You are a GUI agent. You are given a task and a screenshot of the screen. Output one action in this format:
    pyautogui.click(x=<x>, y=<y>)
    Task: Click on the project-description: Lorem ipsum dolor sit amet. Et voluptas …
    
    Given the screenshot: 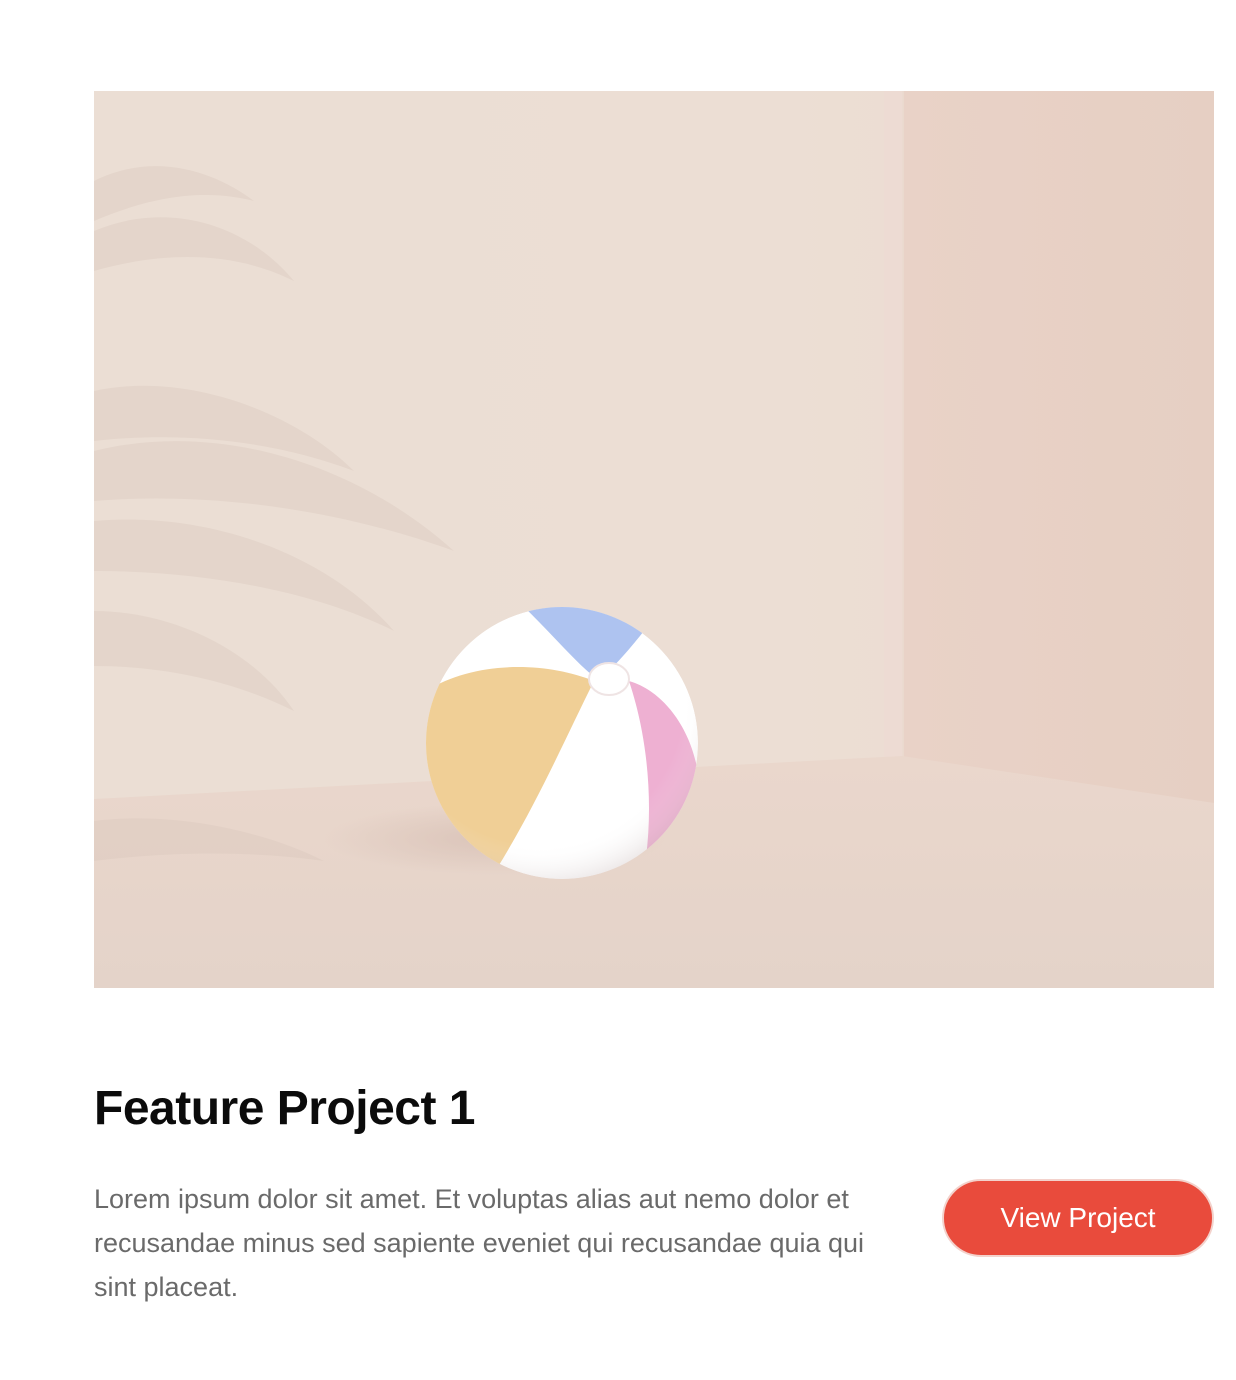 What is the action you would take?
    pyautogui.click(x=479, y=1243)
    